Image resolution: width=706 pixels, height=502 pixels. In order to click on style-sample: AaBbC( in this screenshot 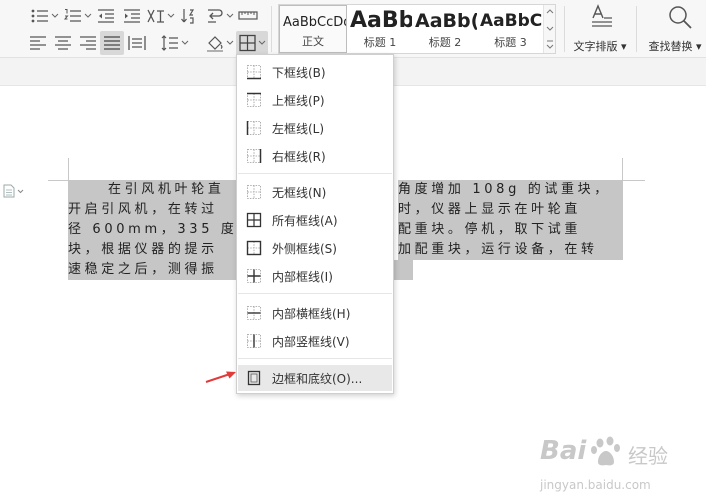, I will do `click(511, 21)`.